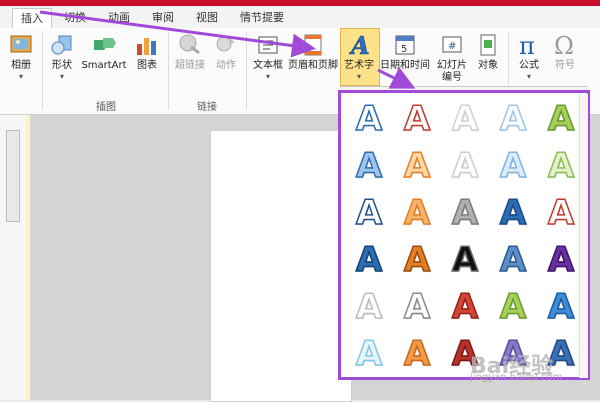 The height and width of the screenshot is (402, 600). Describe the element at coordinates (75, 18) in the screenshot. I see `tab-transitions: 切换` at that location.